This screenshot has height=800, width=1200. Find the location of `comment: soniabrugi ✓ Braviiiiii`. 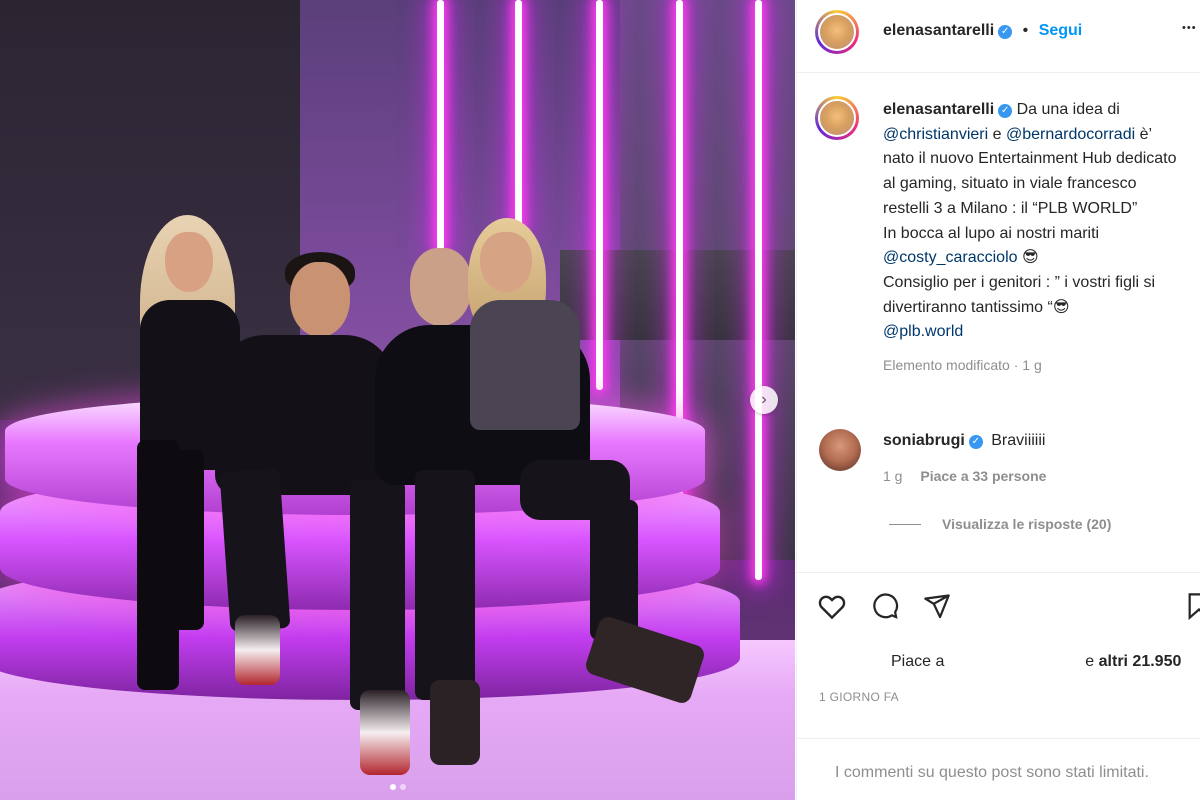

comment: soniabrugi ✓ Braviiiiii is located at coordinates (964, 441).